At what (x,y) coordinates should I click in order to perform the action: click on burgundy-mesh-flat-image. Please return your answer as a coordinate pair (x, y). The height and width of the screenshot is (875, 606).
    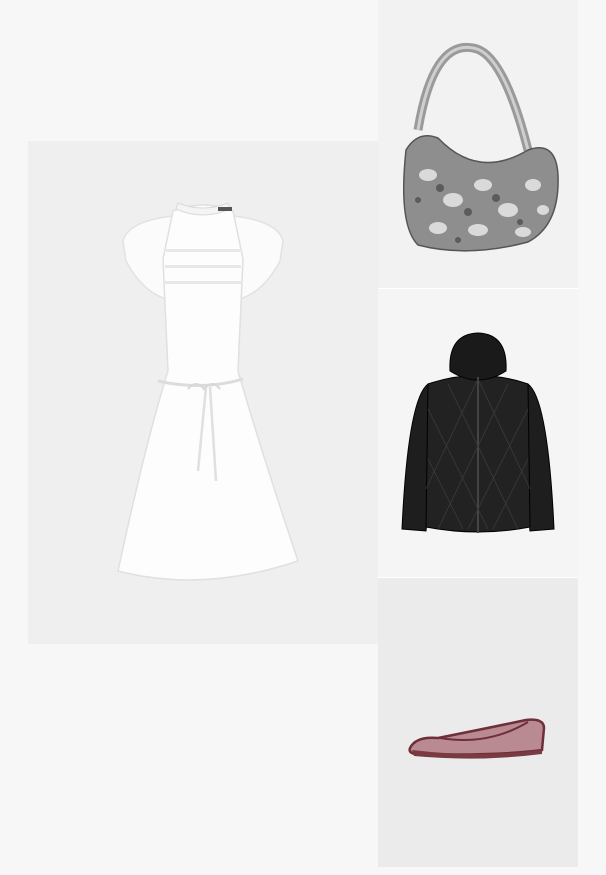
    Looking at the image, I should click on (477, 738).